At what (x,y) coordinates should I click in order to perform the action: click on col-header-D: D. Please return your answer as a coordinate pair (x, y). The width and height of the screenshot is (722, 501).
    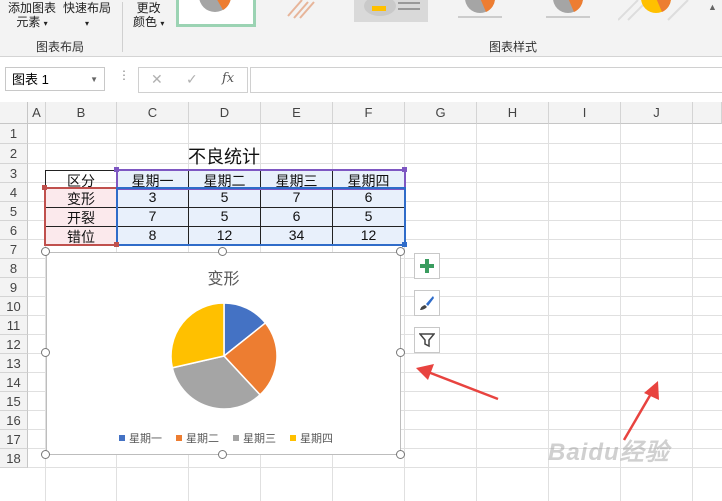
    Looking at the image, I should click on (225, 113).